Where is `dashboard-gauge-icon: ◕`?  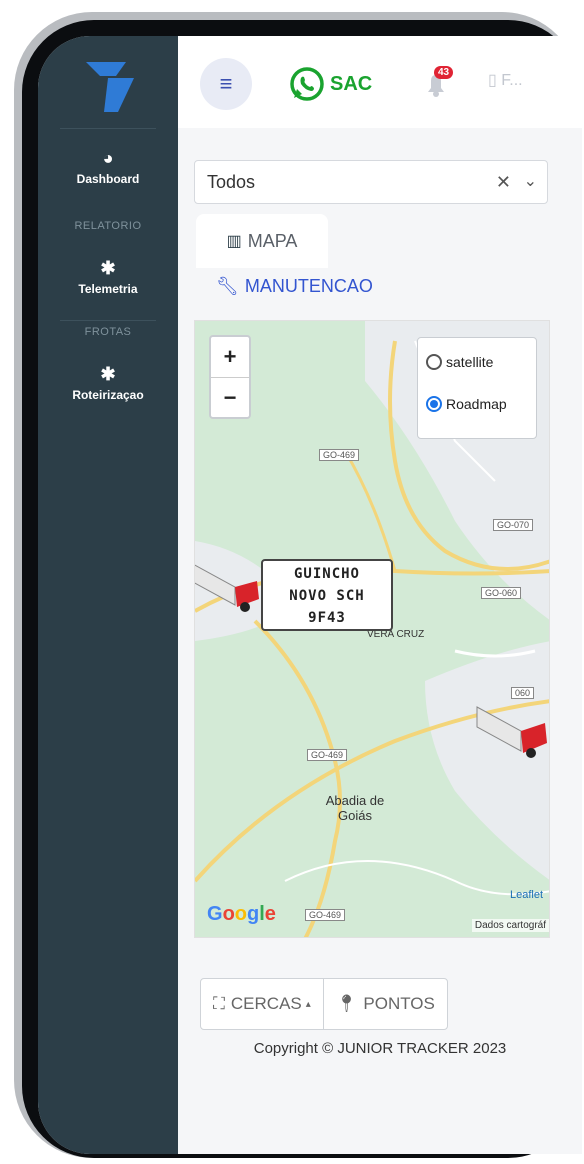
dashboard-gauge-icon: ◕ is located at coordinates (108, 158).